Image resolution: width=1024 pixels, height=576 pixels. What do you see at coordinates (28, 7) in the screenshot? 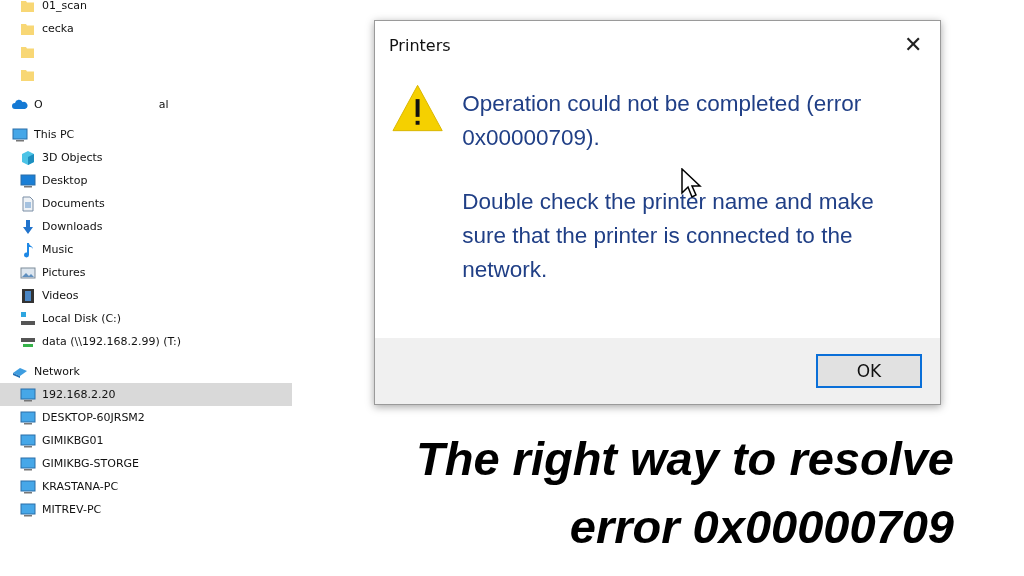
I see `folder-icon` at bounding box center [28, 7].